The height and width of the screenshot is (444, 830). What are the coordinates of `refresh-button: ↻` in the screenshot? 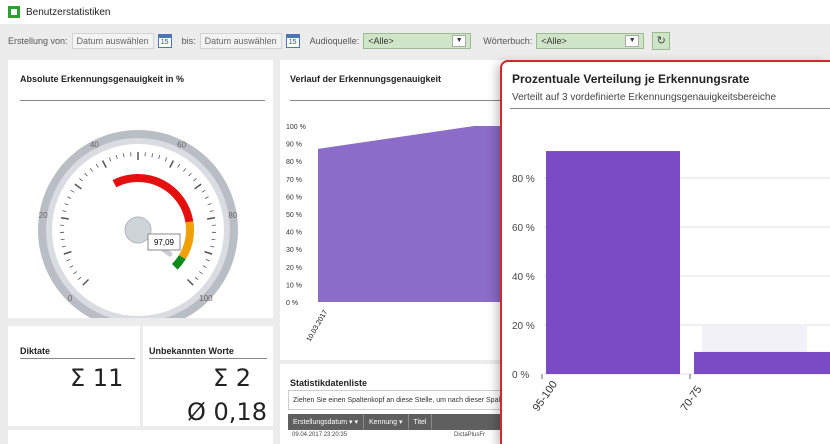 It's located at (661, 41).